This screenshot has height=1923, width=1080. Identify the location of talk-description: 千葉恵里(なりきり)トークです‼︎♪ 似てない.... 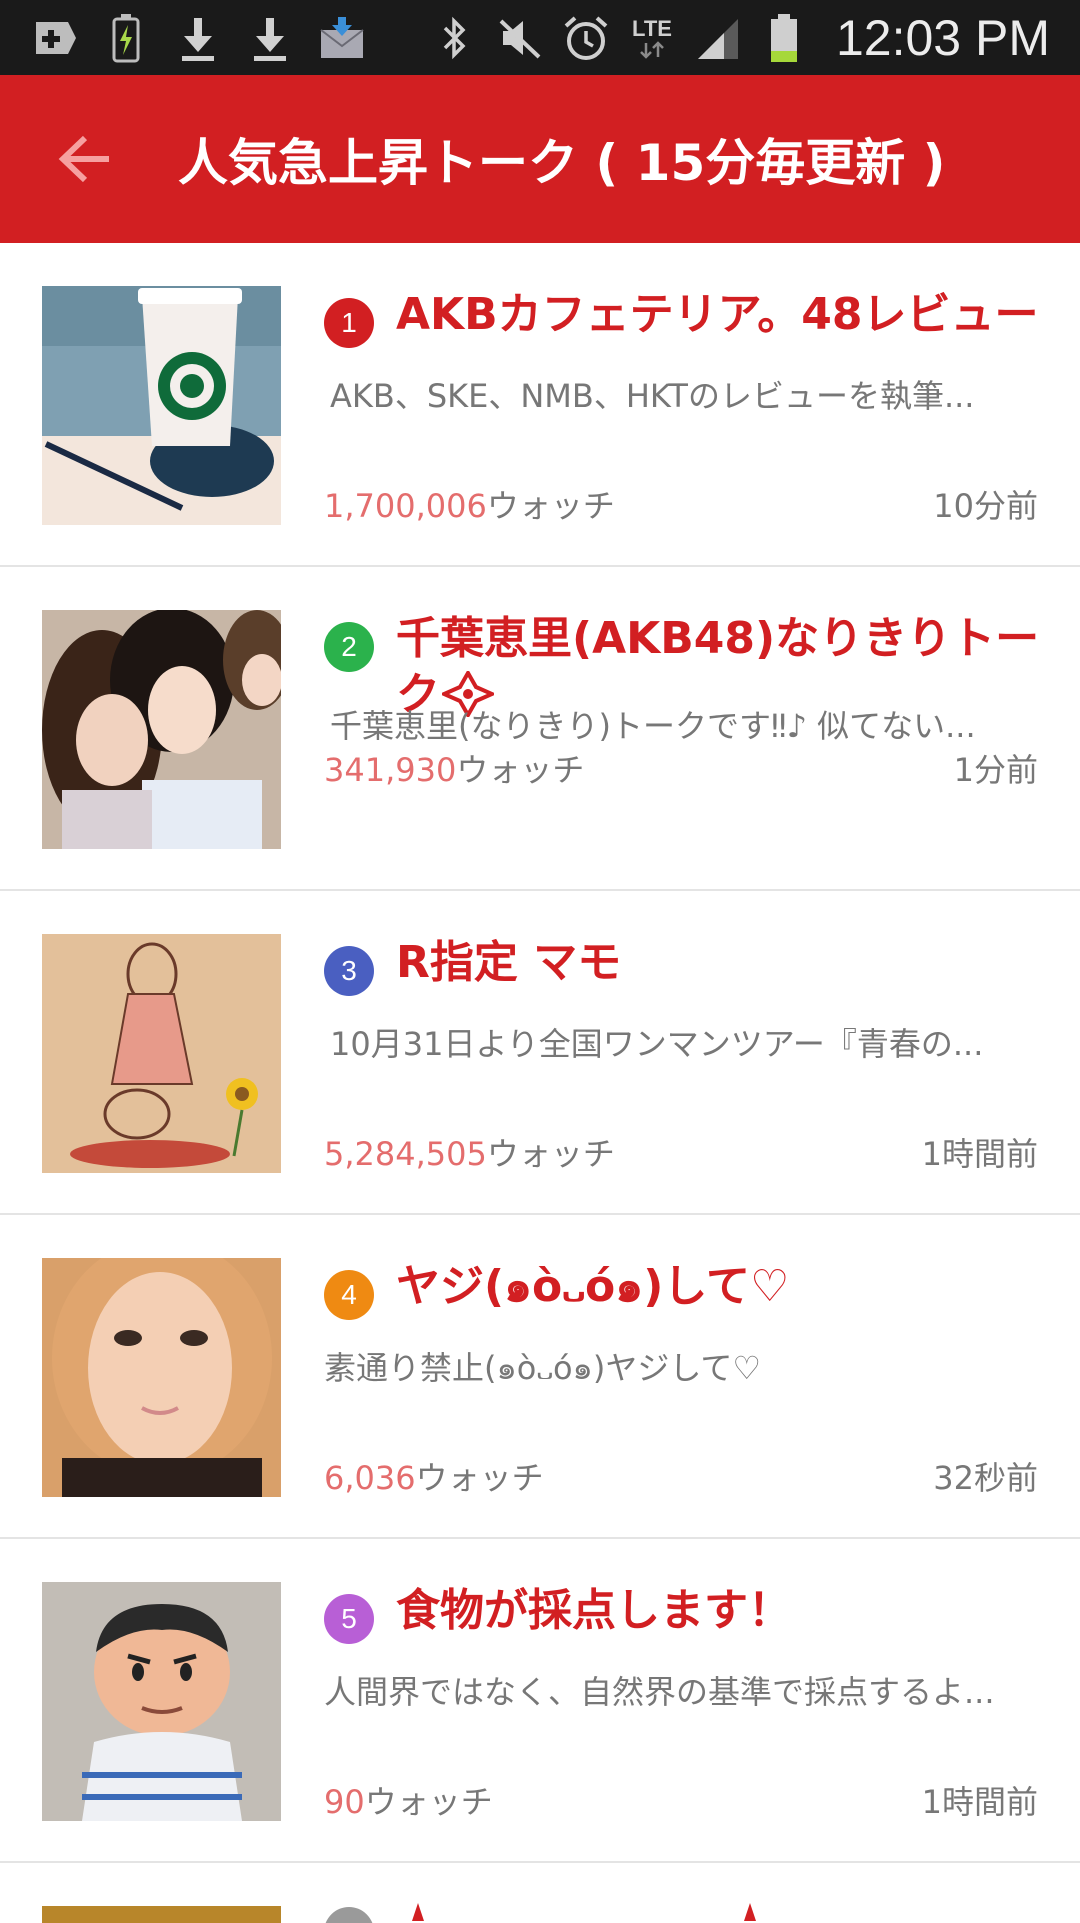
(653, 726).